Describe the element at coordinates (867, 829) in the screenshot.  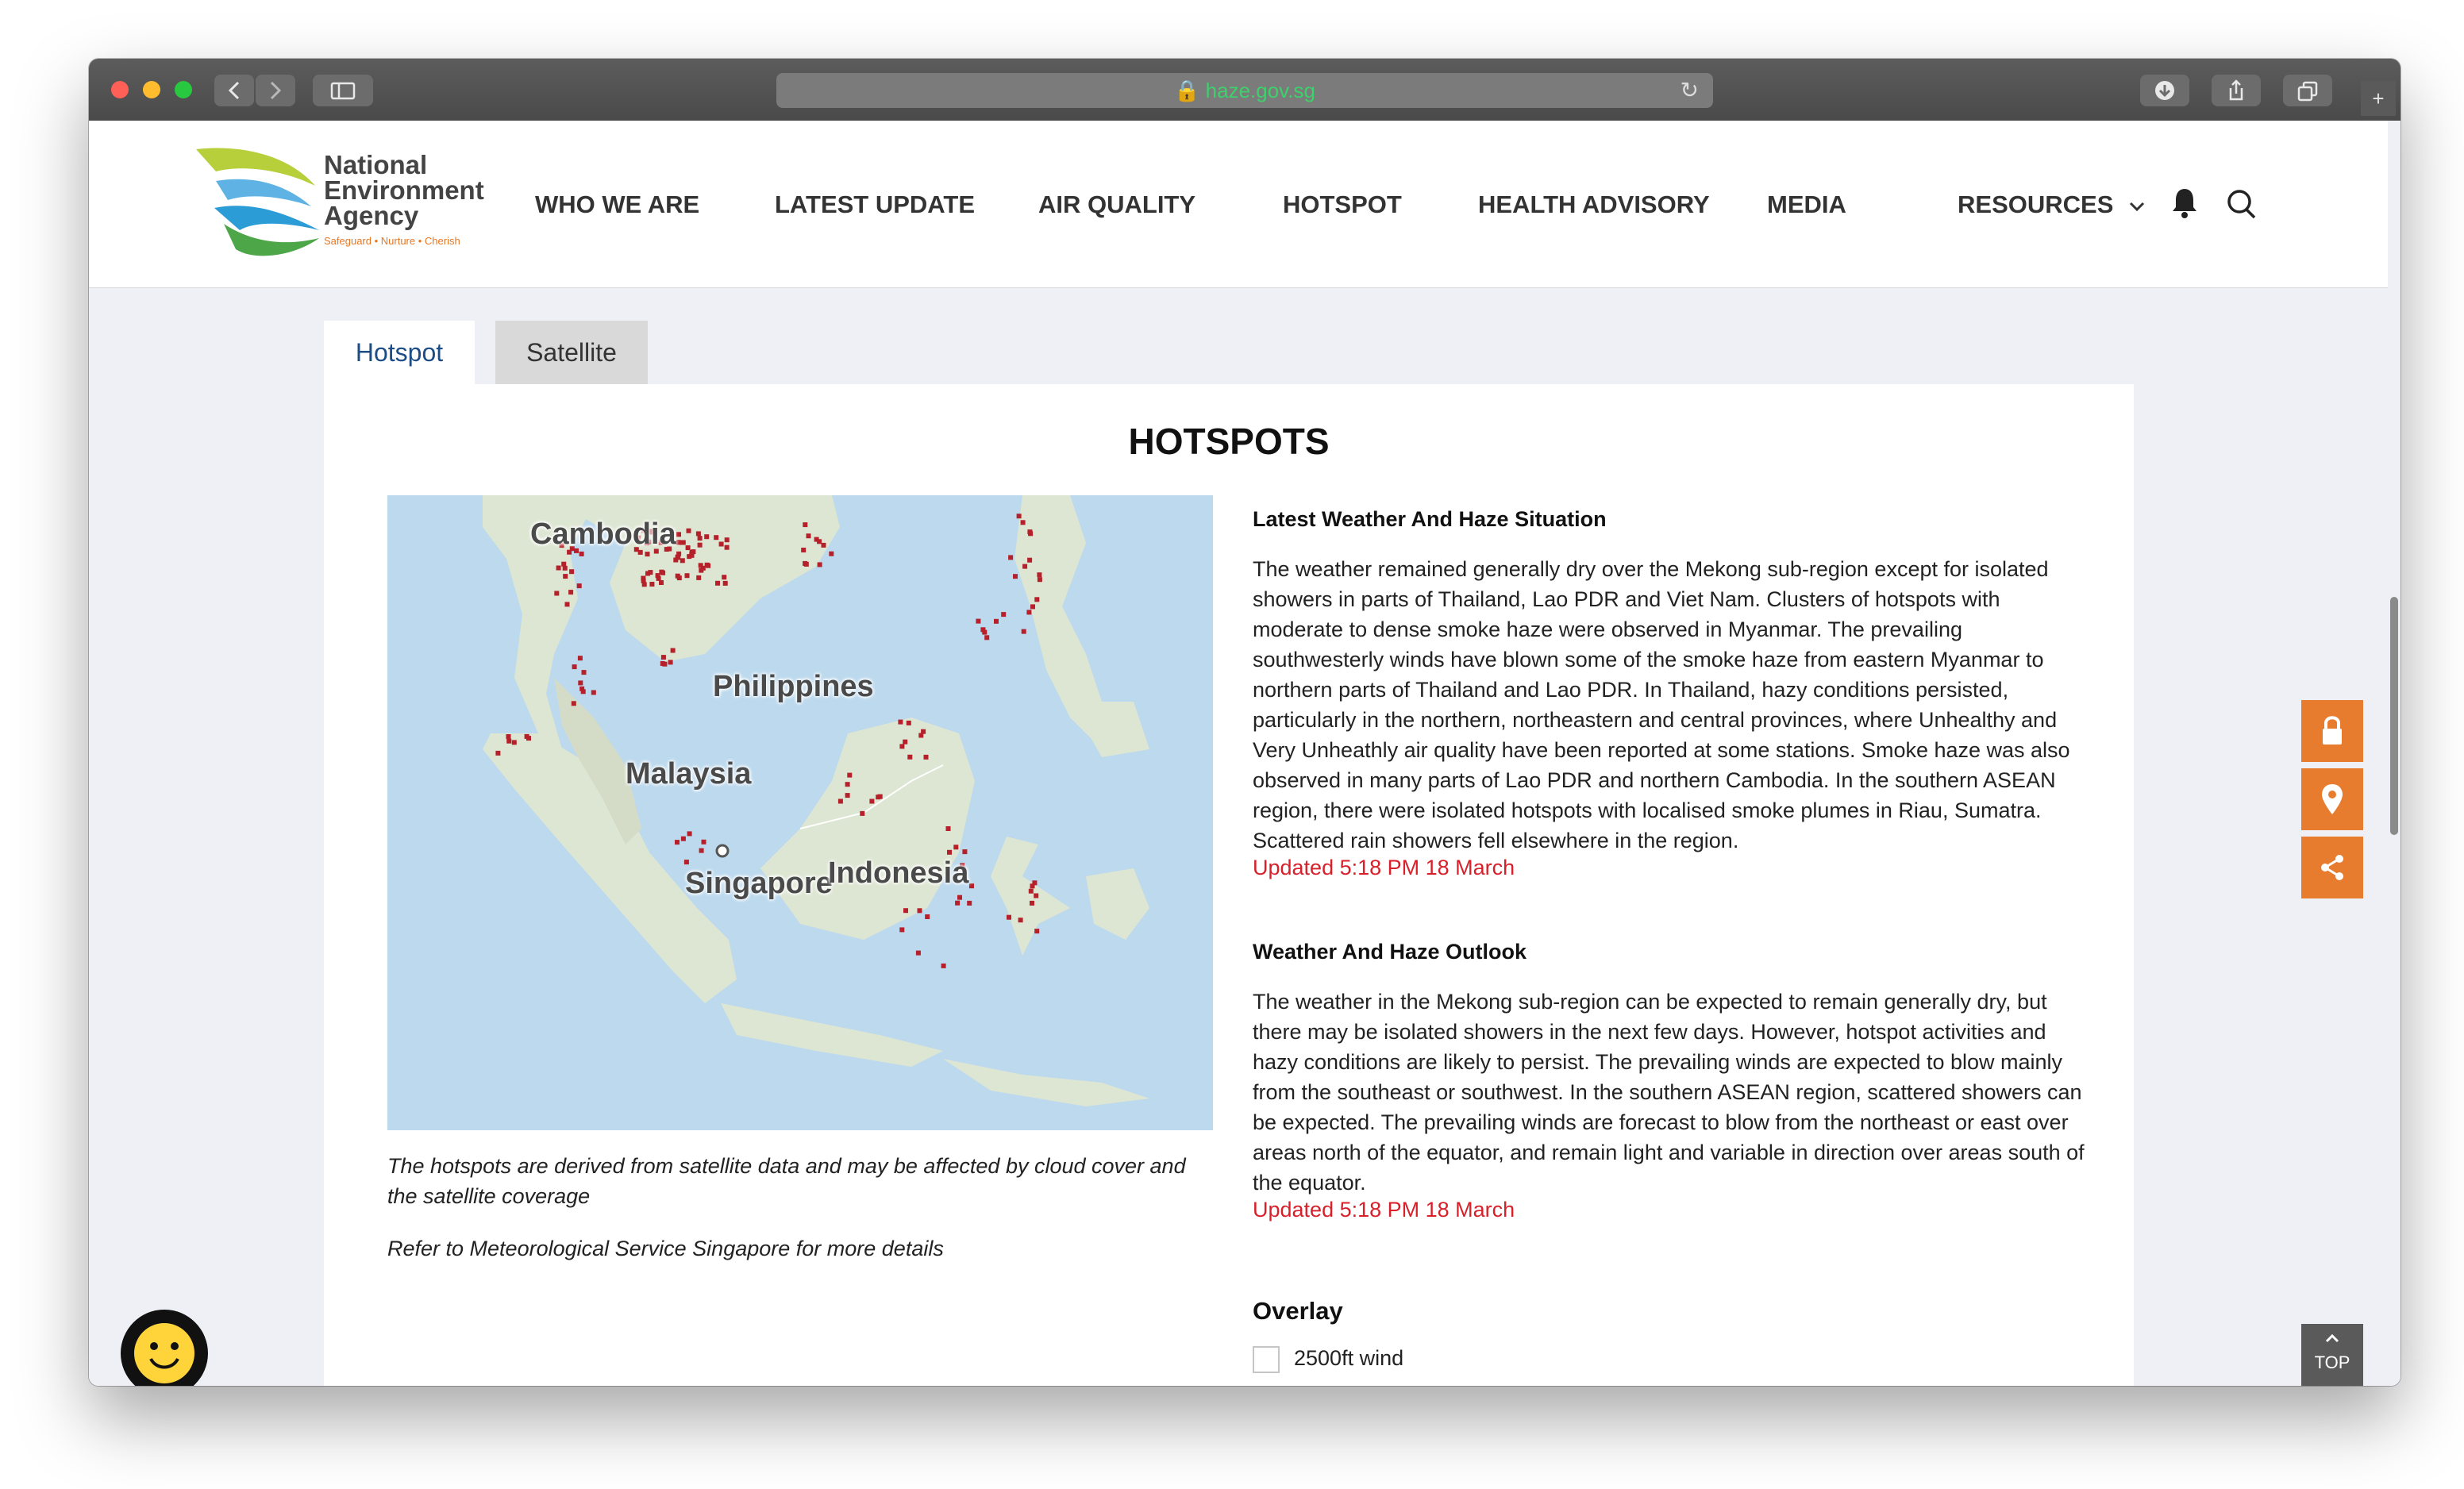
I see `borneo-land` at that location.